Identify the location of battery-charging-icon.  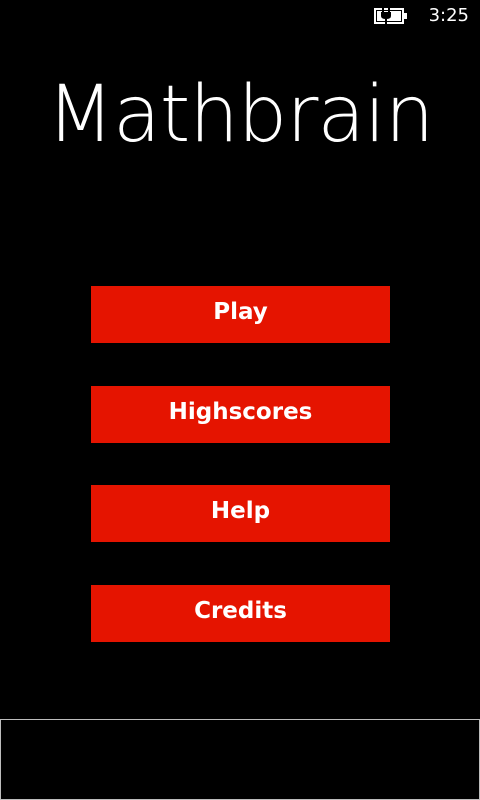
(390, 16).